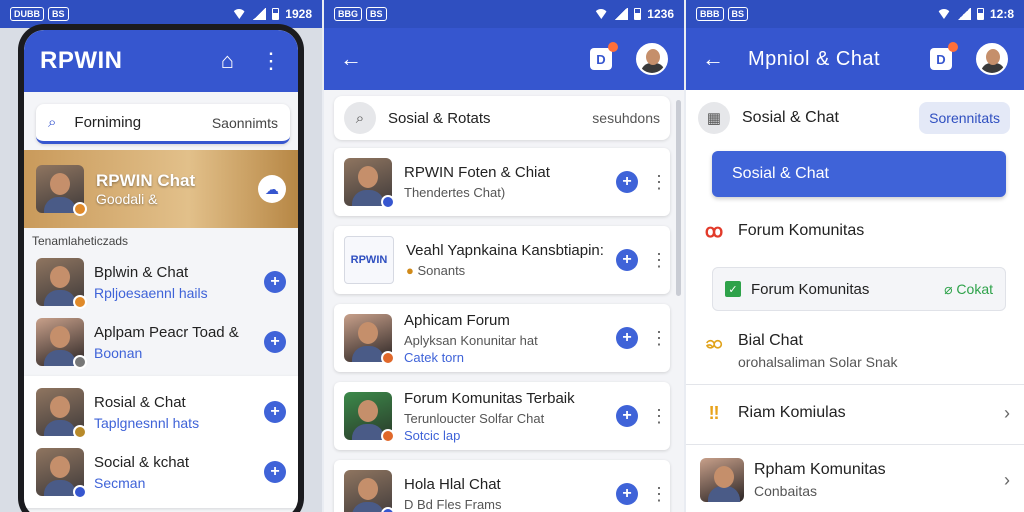  What do you see at coordinates (859, 289) in the screenshot?
I see `list-item-highlighted: ✓ Forum Komunitas ⌀ Cokat` at bounding box center [859, 289].